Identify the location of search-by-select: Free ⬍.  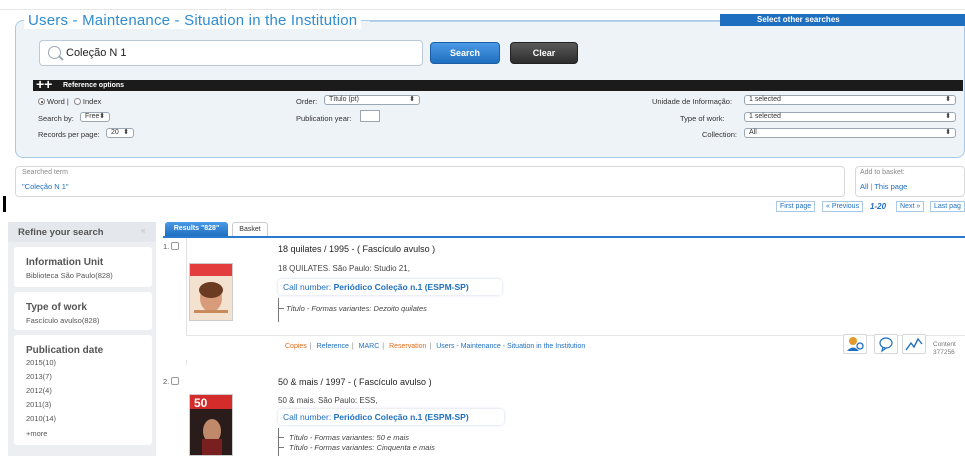
(95, 117).